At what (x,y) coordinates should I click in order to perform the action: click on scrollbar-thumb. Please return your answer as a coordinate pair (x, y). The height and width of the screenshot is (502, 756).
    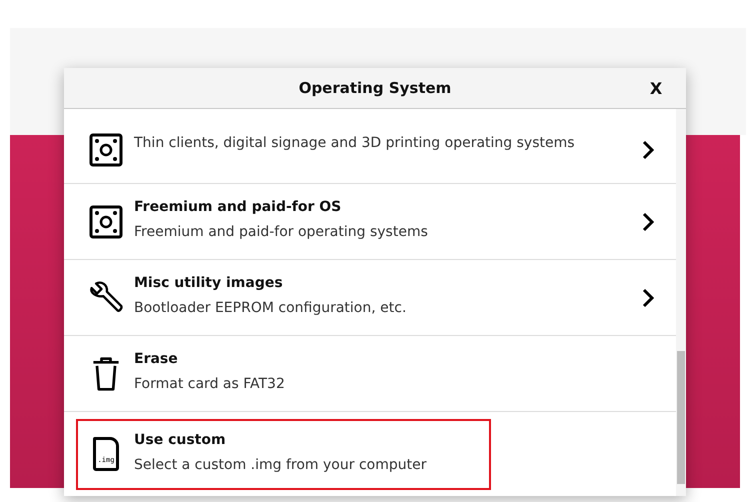
    Looking at the image, I should click on (681, 417).